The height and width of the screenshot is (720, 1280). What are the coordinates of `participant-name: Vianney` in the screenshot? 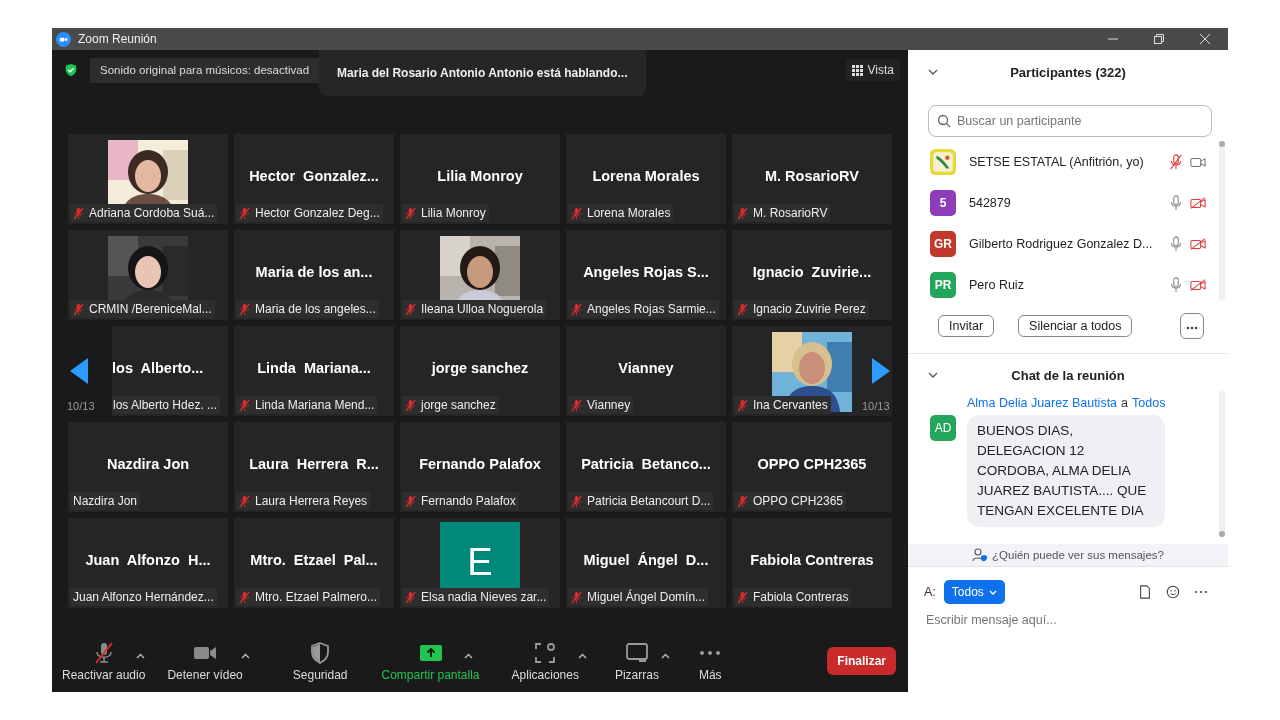 It's located at (646, 368).